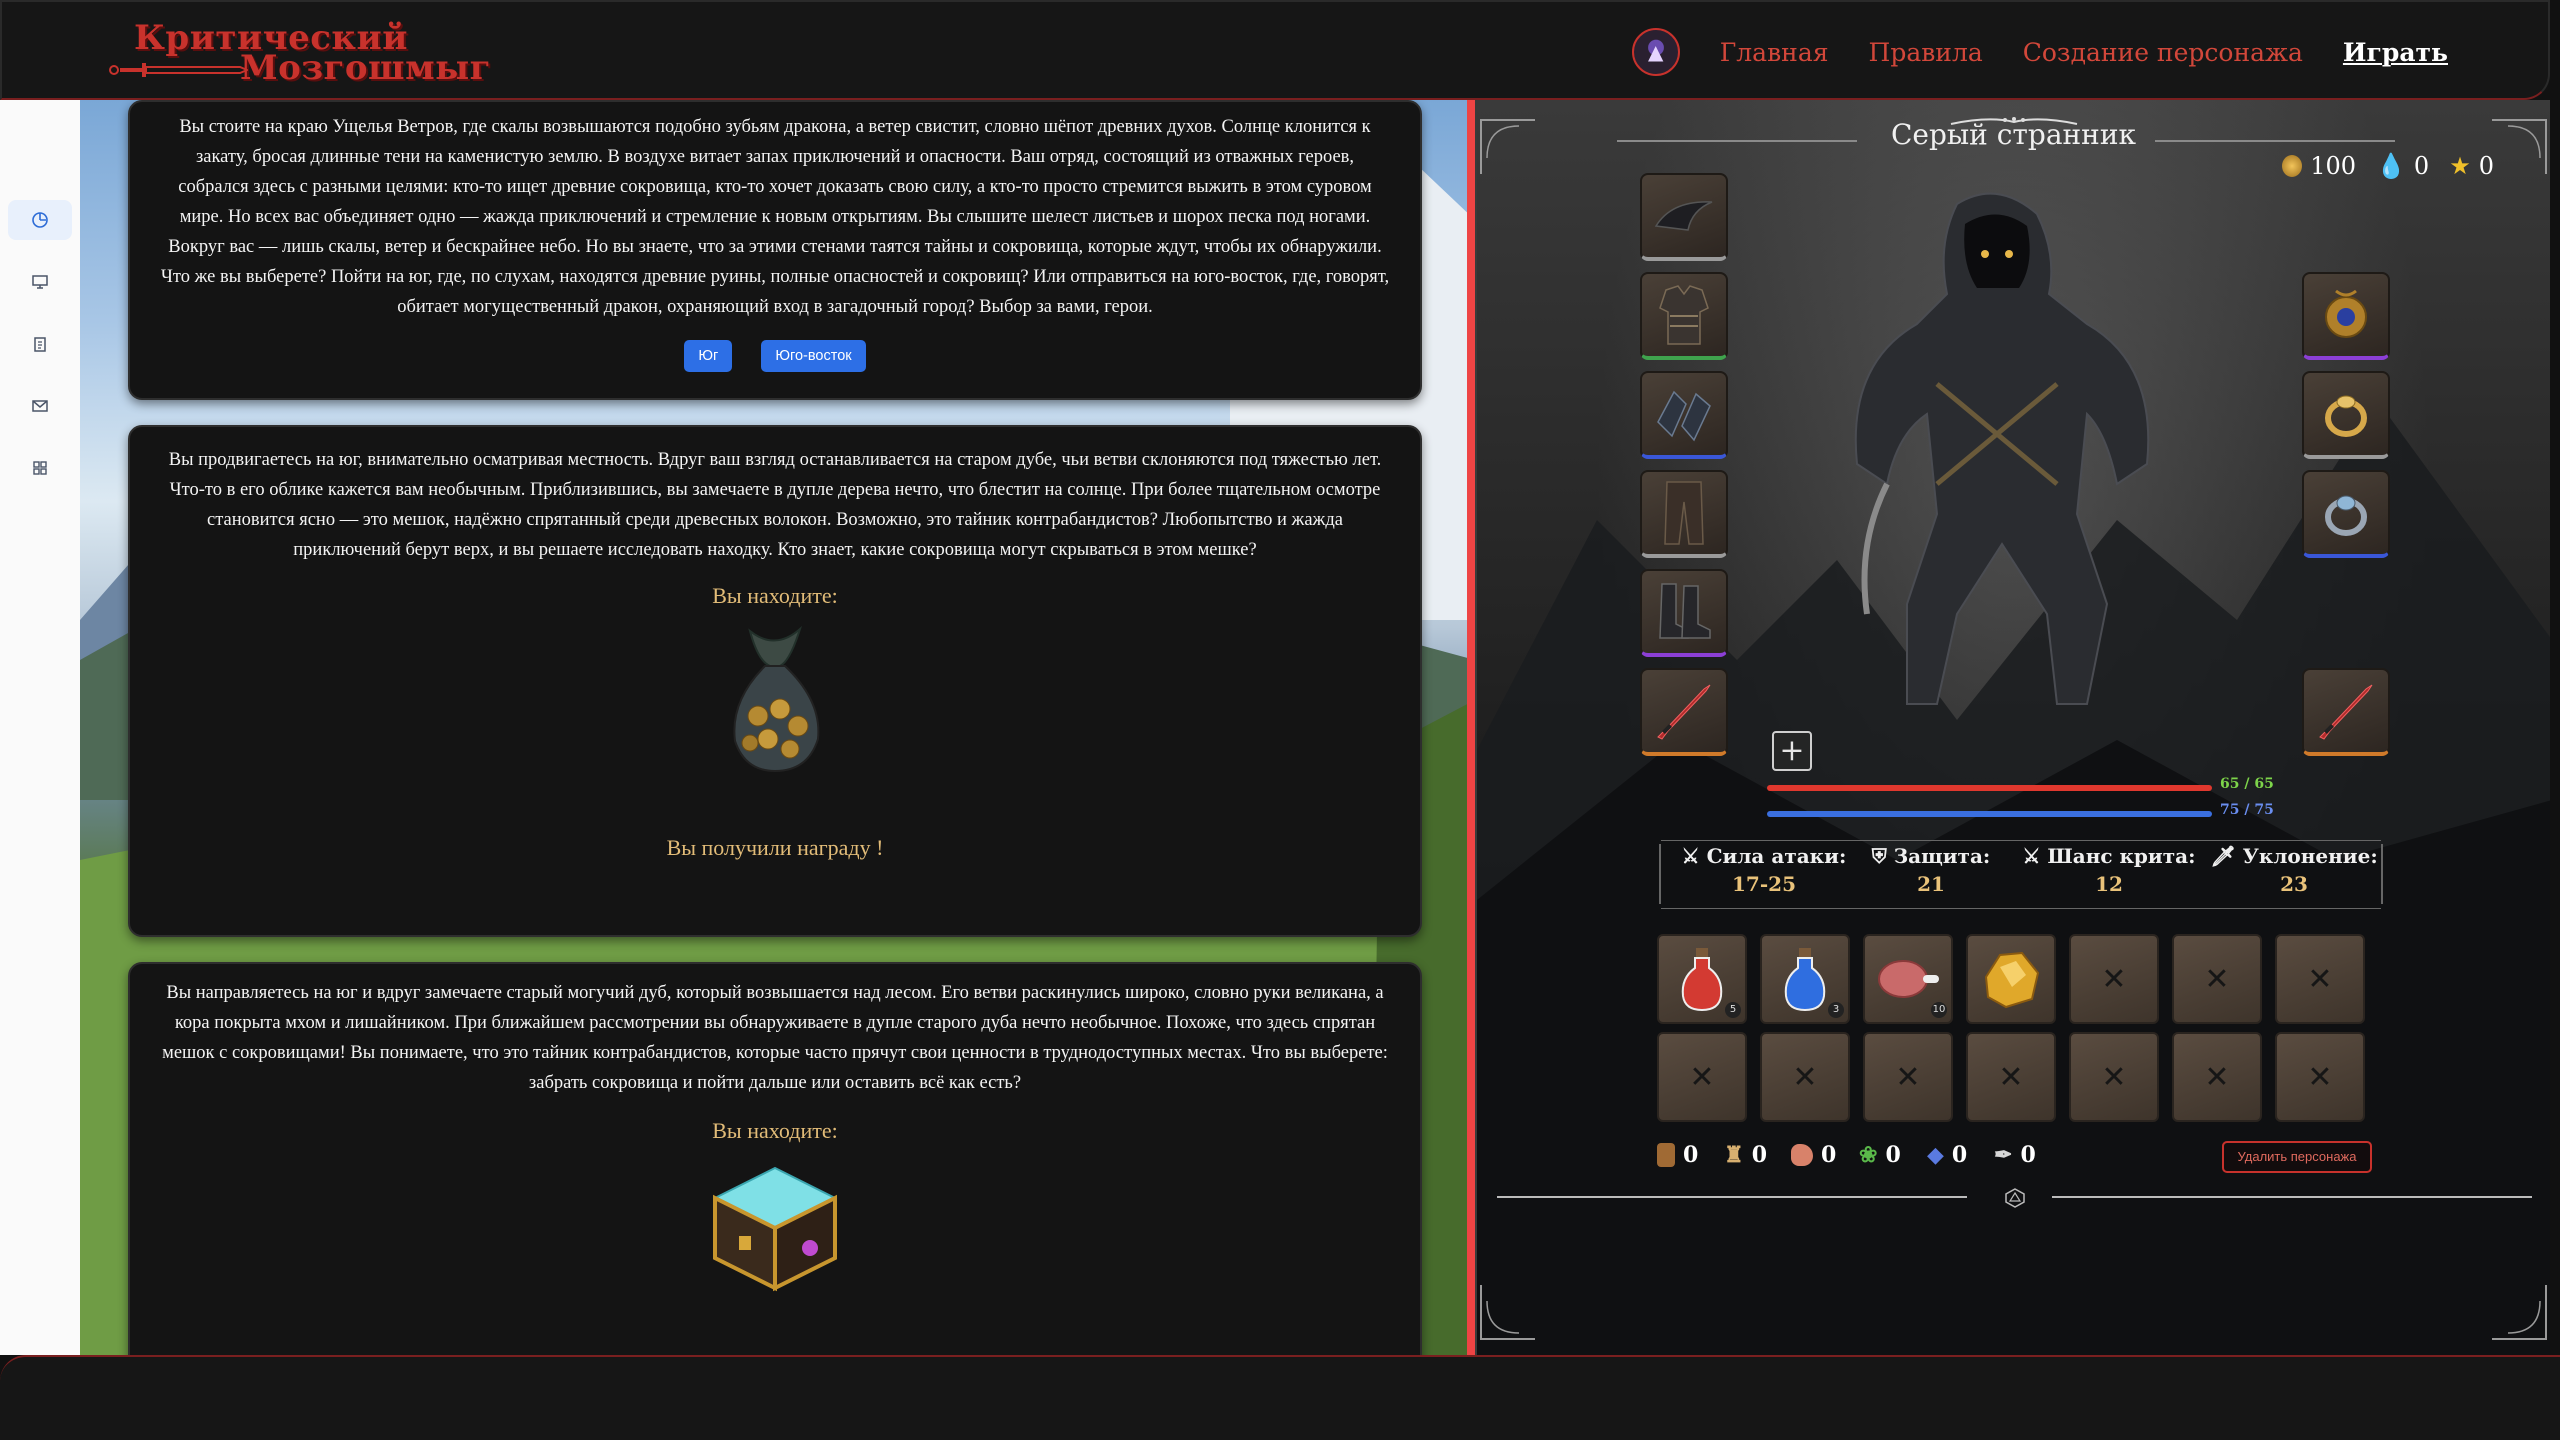 The width and height of the screenshot is (2560, 1440). What do you see at coordinates (1733, 1010) in the screenshot?
I see `item-count: 5` at bounding box center [1733, 1010].